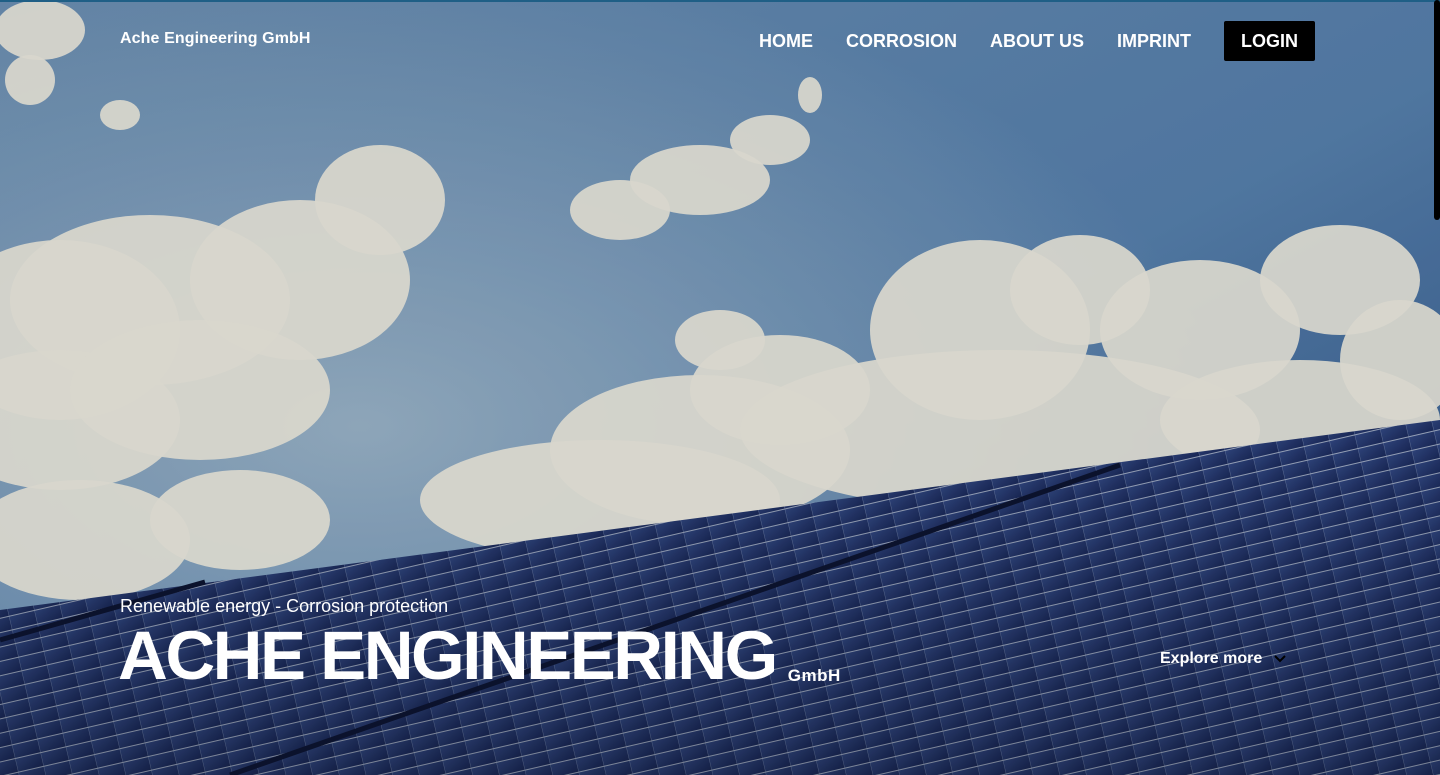  What do you see at coordinates (1211, 658) in the screenshot?
I see `explore-more-label: Explore more` at bounding box center [1211, 658].